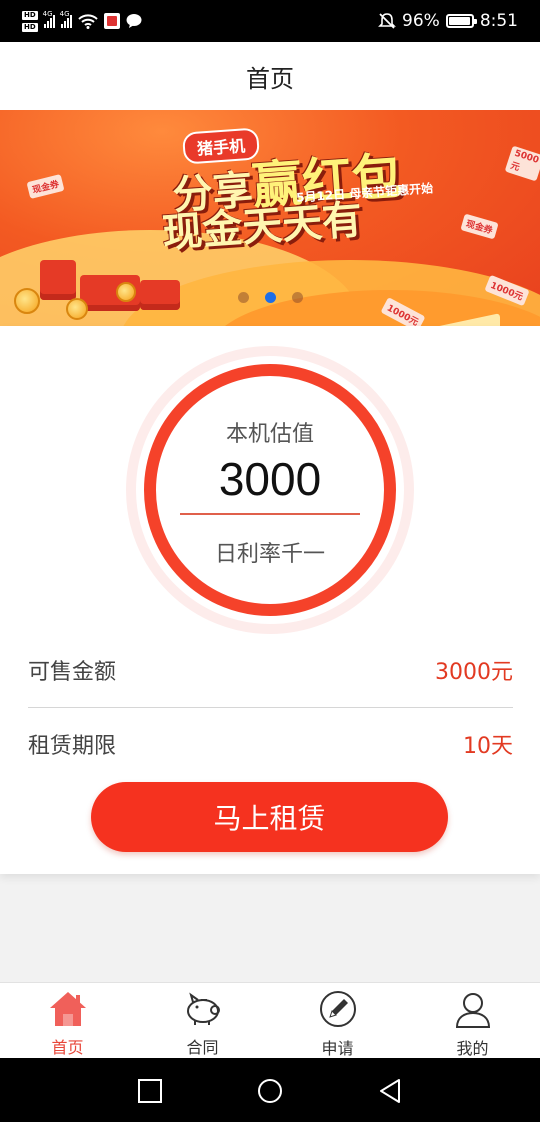  I want to click on status-right-icons: 96% 8:51, so click(448, 21).